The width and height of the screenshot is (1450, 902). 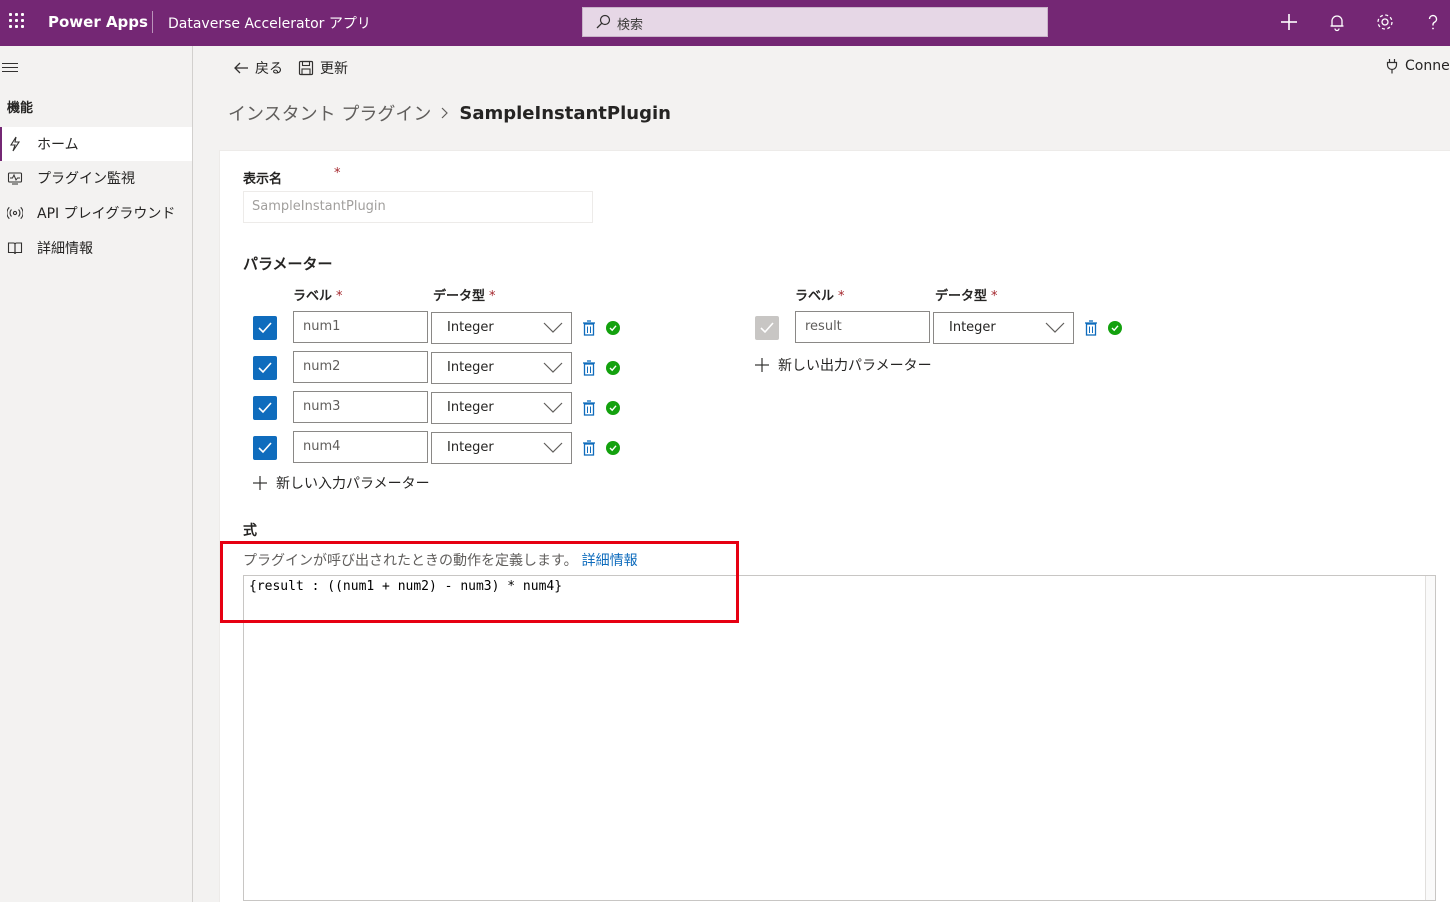 I want to click on app-launcher-icon, so click(x=17, y=21).